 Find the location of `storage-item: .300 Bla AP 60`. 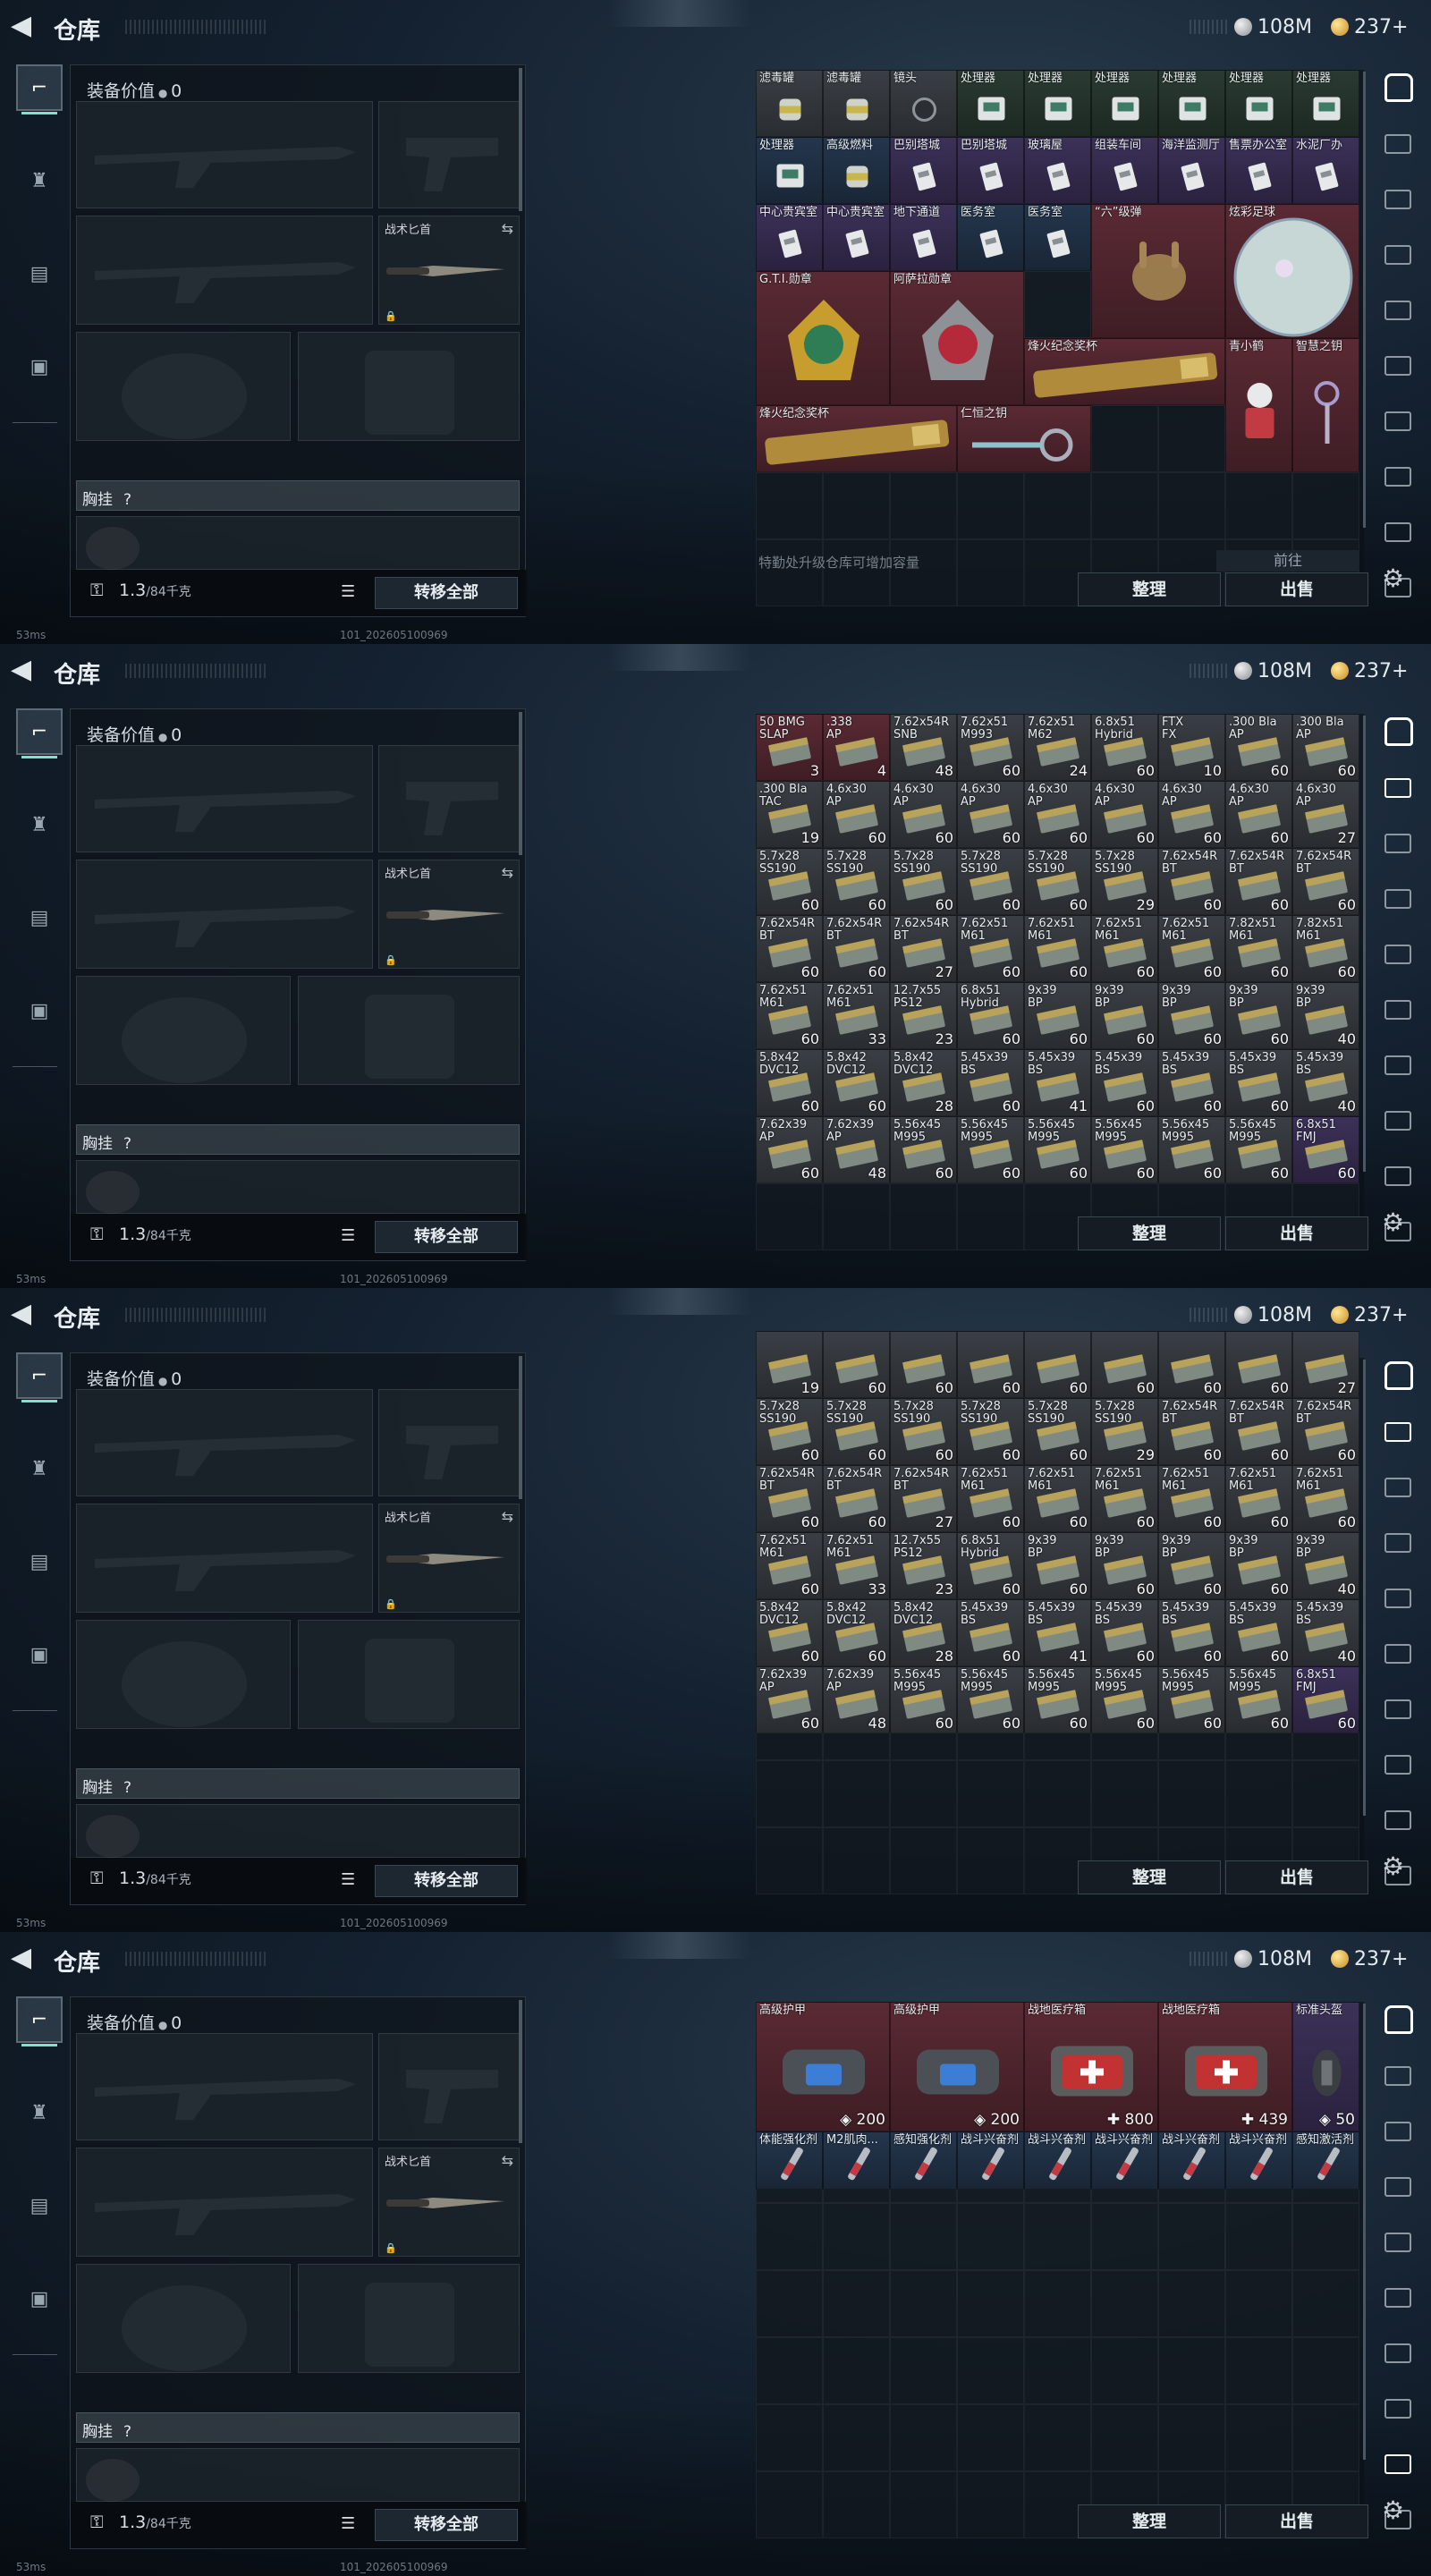

storage-item: .300 Bla AP 60 is located at coordinates (1258, 747).